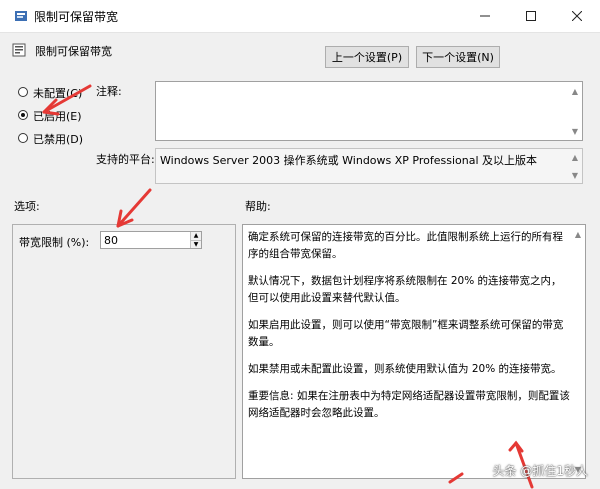  I want to click on watermark: 头条 @抓住1秒人, so click(540, 471).